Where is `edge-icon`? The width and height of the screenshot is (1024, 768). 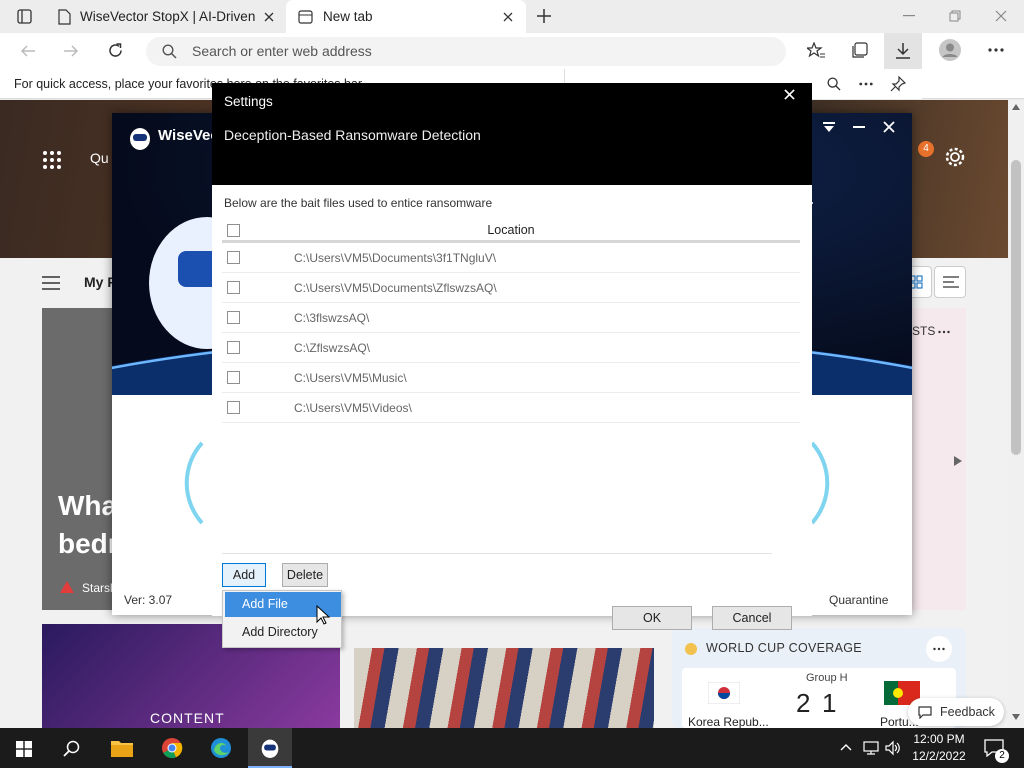
edge-icon is located at coordinates (221, 748).